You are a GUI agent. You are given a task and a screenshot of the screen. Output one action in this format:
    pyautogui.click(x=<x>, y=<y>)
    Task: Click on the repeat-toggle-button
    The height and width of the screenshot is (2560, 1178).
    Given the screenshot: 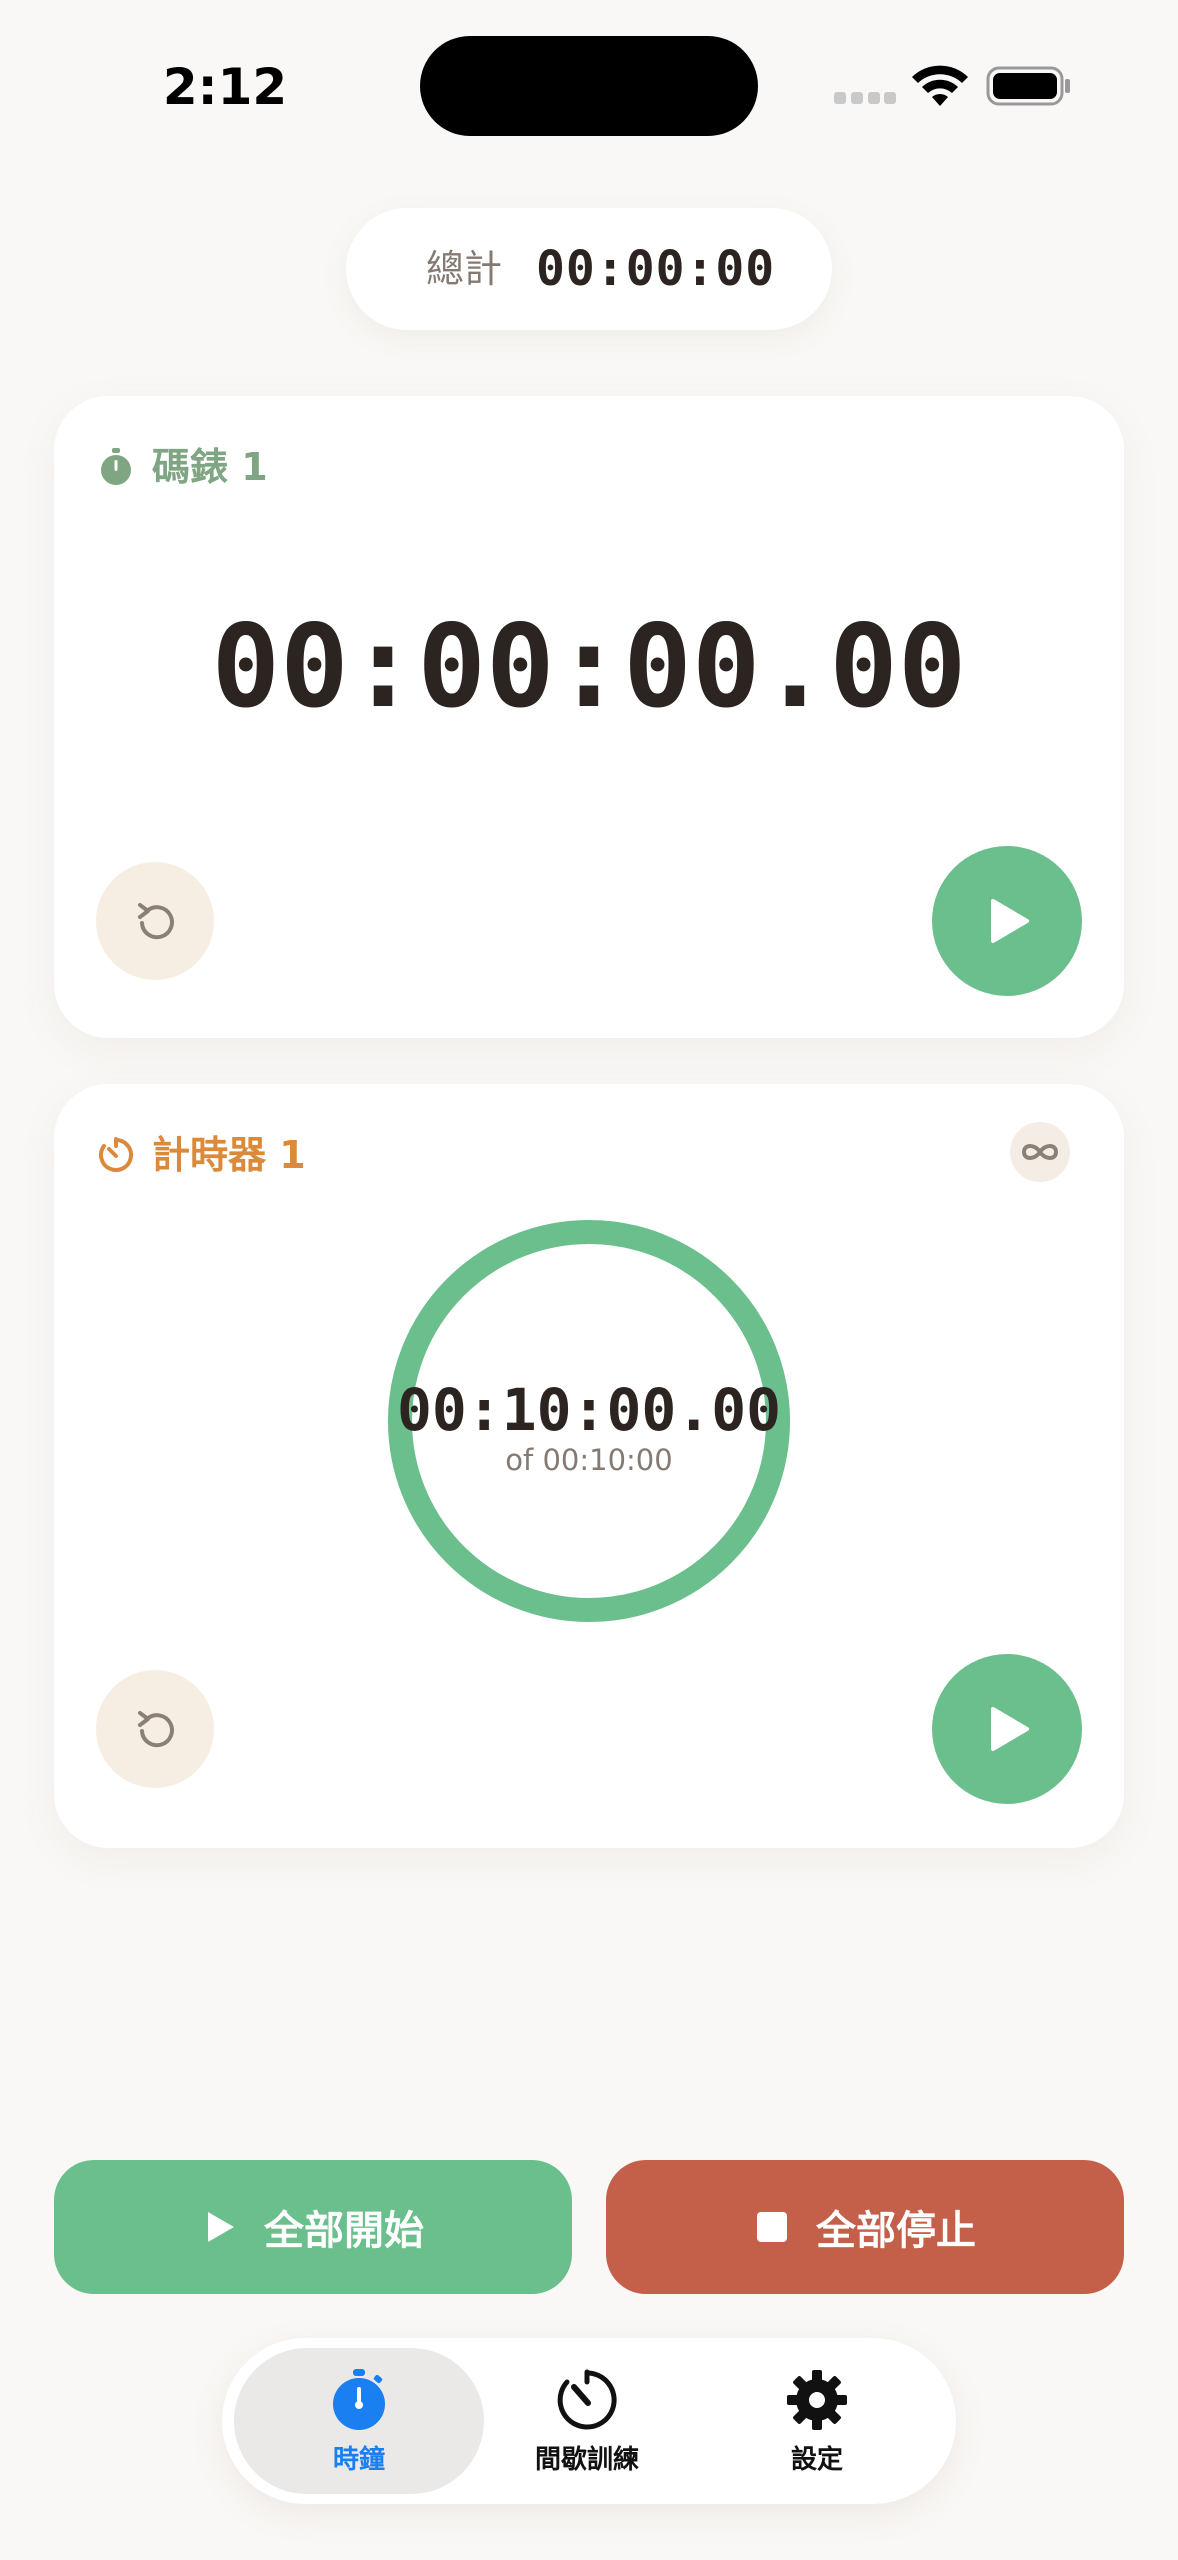 What is the action you would take?
    pyautogui.click(x=1040, y=1152)
    